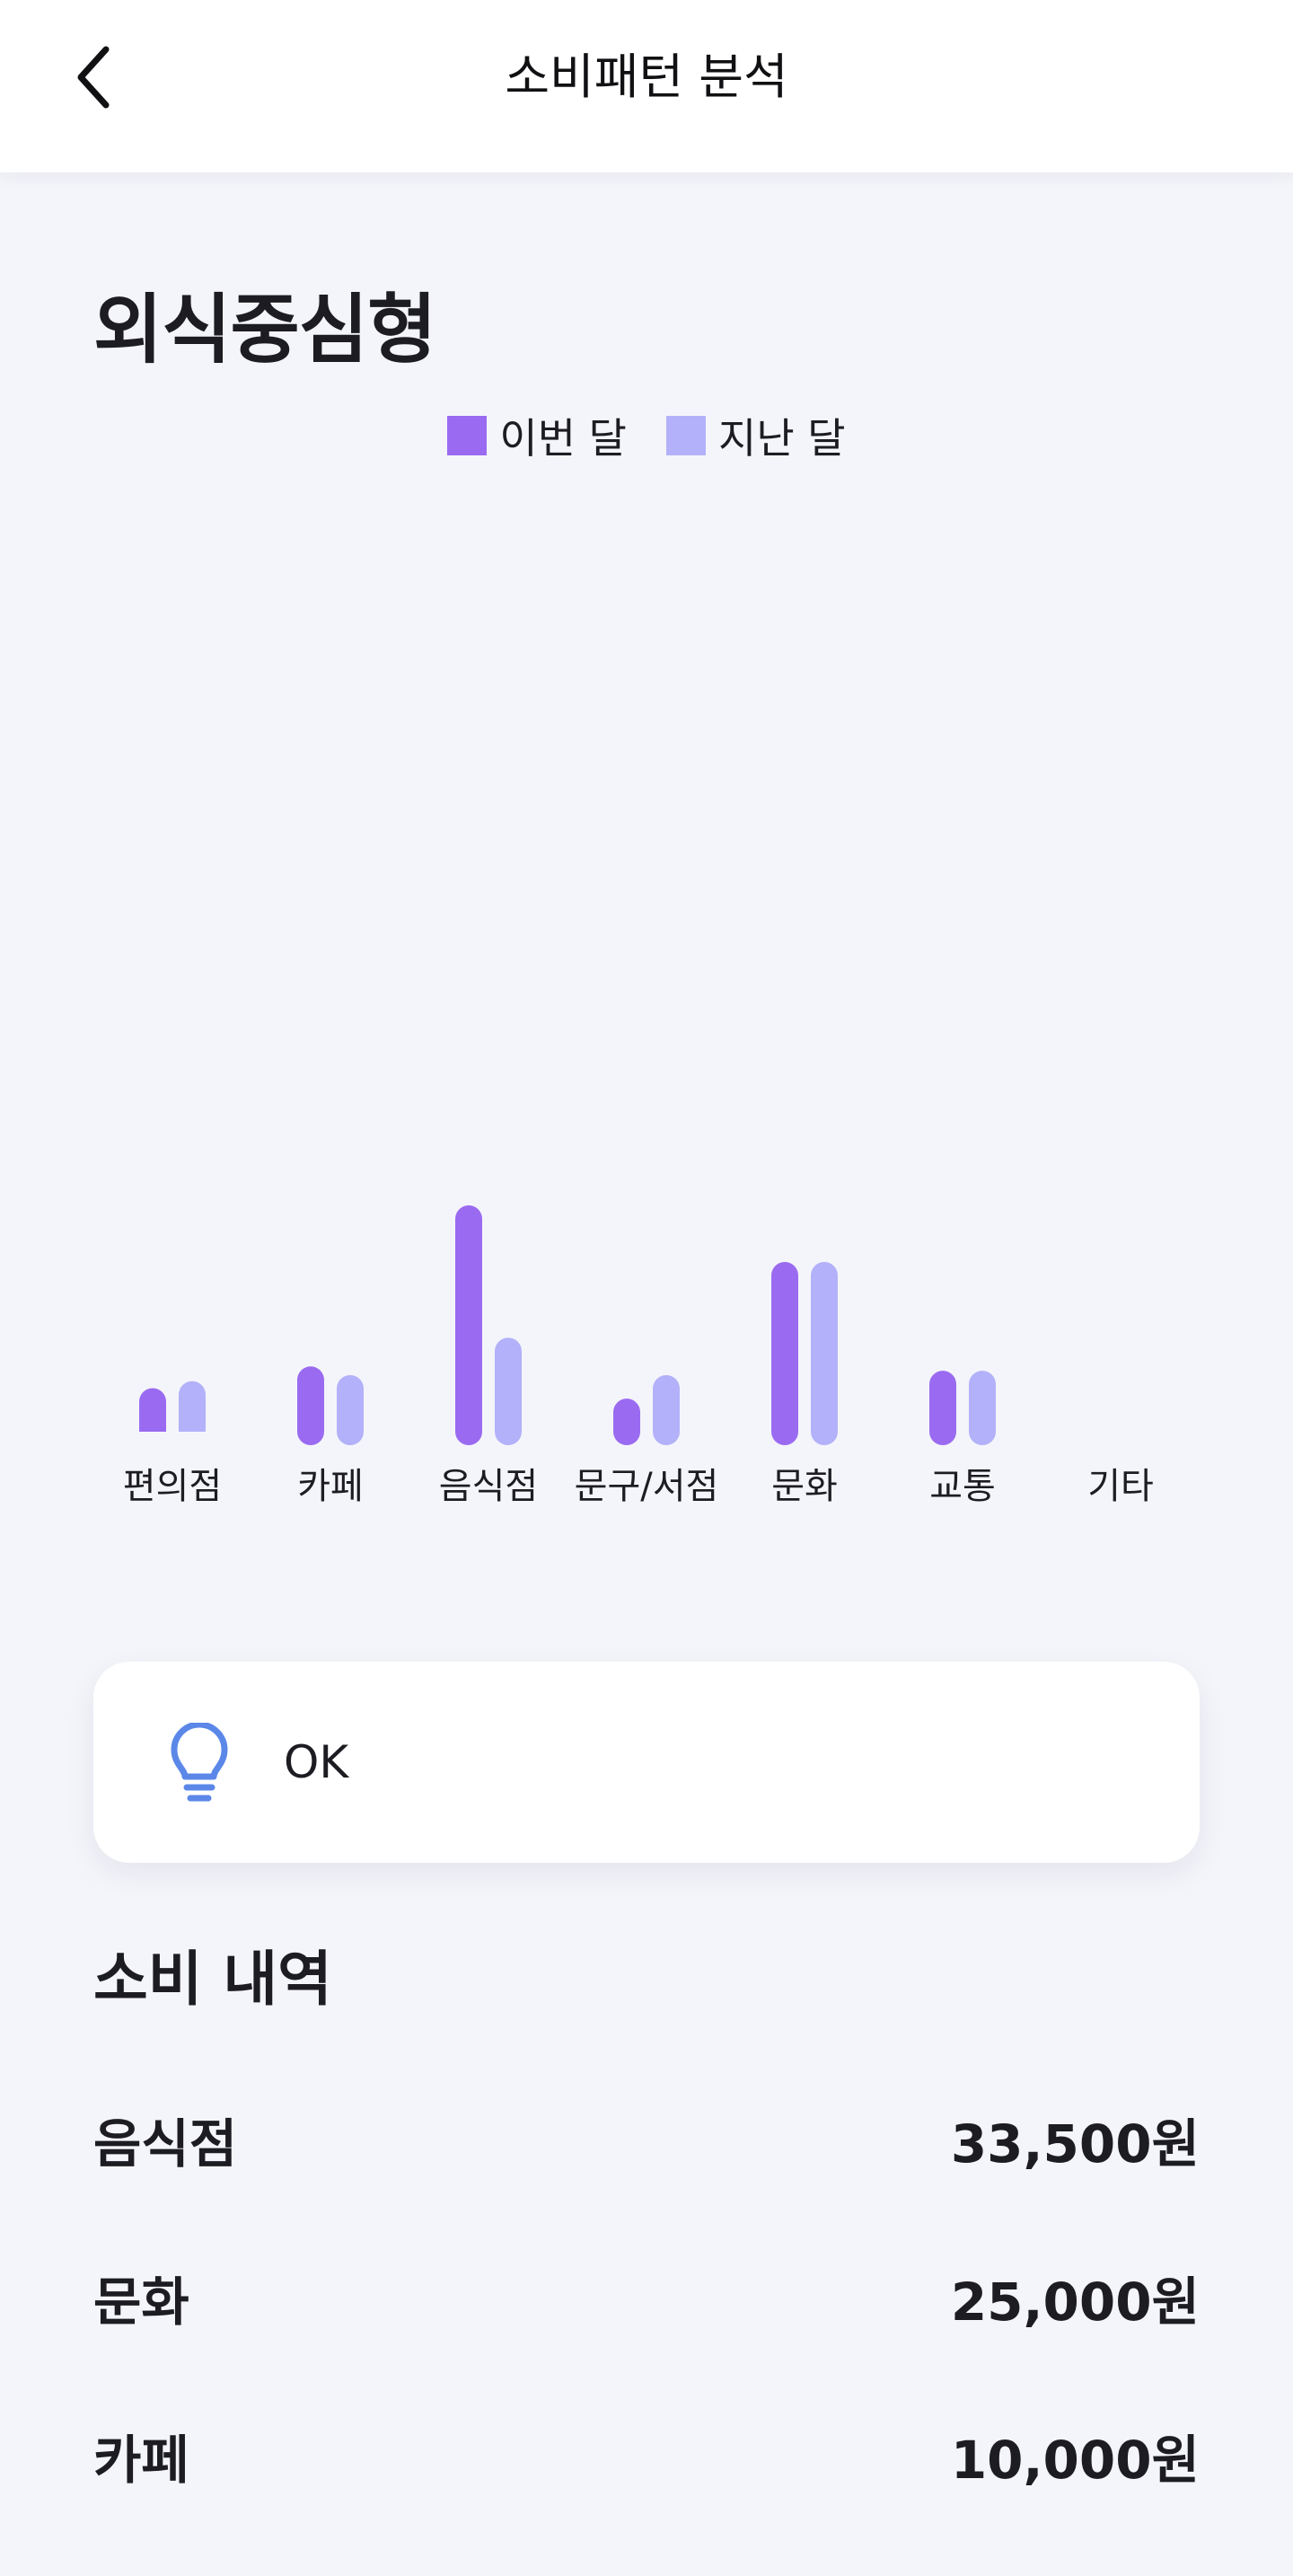 Image resolution: width=1293 pixels, height=2576 pixels. I want to click on legend-swatch-this-month, so click(467, 435).